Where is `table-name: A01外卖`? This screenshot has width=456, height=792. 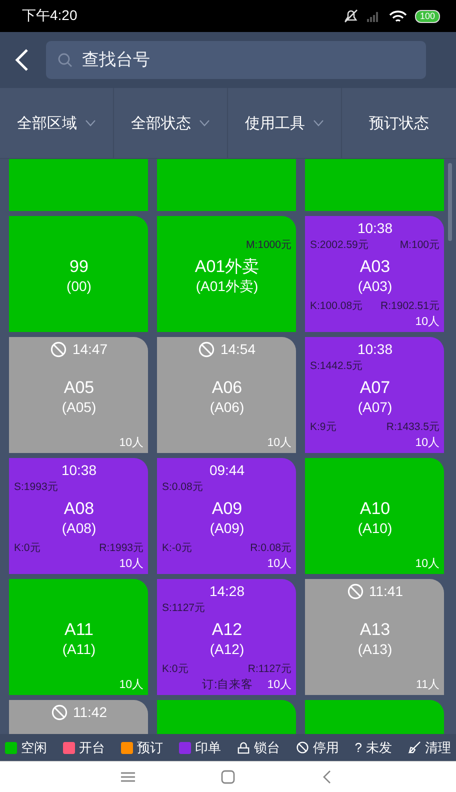
table-name: A01外卖 is located at coordinates (227, 266).